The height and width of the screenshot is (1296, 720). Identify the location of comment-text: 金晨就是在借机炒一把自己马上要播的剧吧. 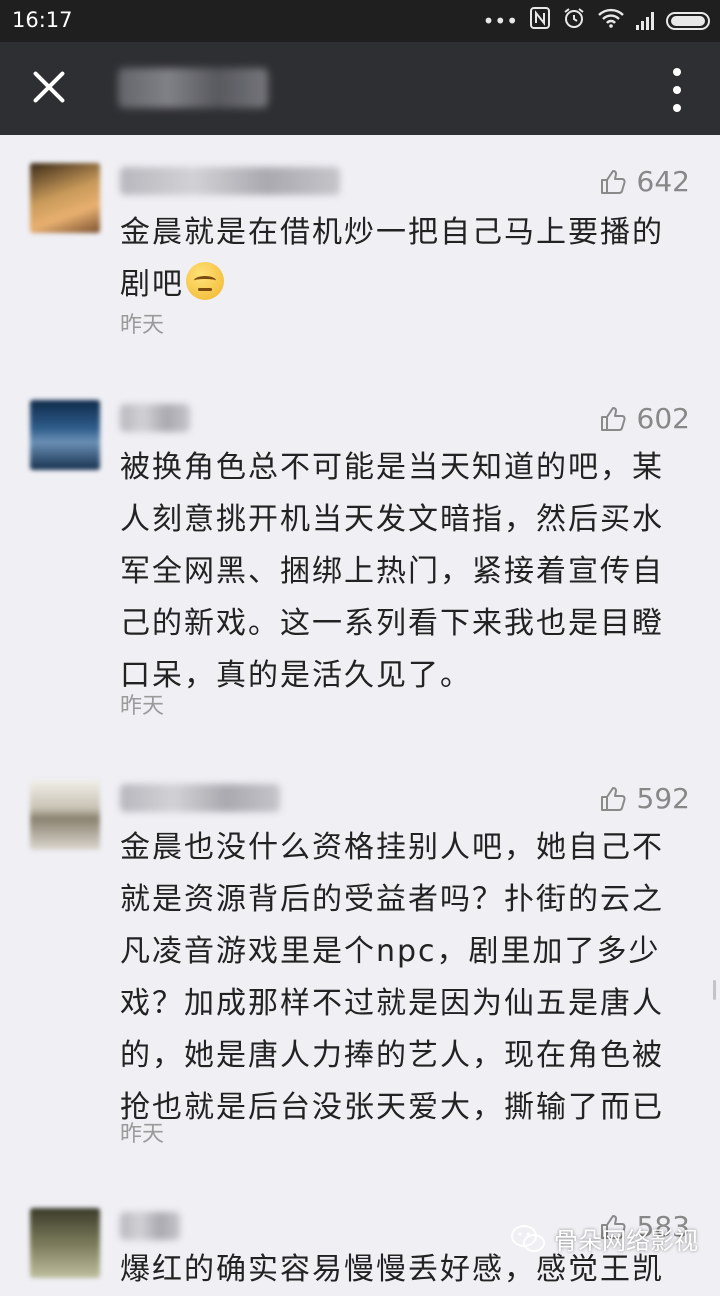
(392, 258).